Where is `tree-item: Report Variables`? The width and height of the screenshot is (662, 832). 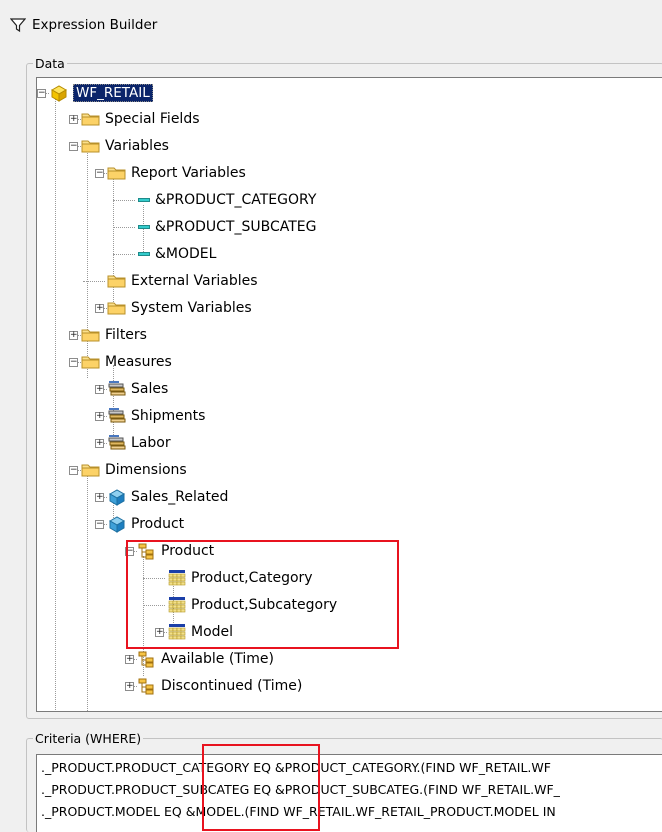
tree-item: Report Variables is located at coordinates (176, 173).